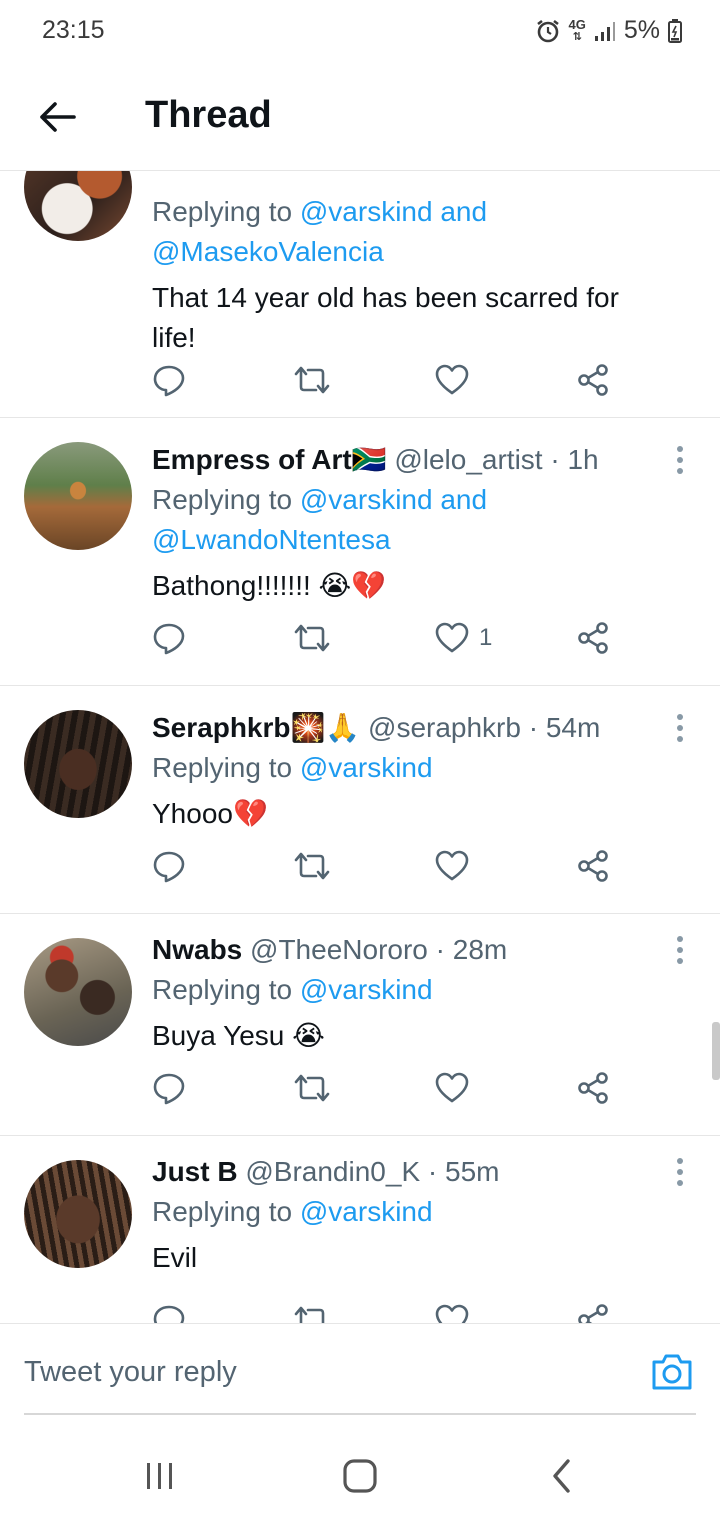 The image size is (720, 1520). Describe the element at coordinates (238, 1035) in the screenshot. I see `tweet-text: Buya Yesu 😭` at that location.